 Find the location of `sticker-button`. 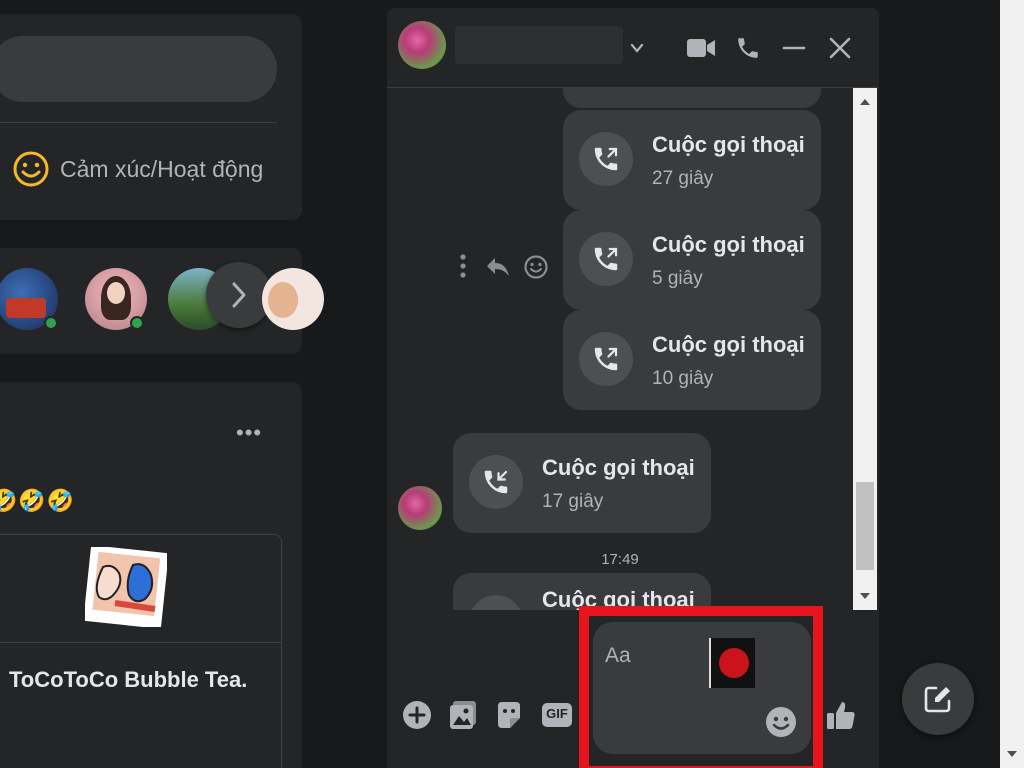

sticker-button is located at coordinates (509, 715).